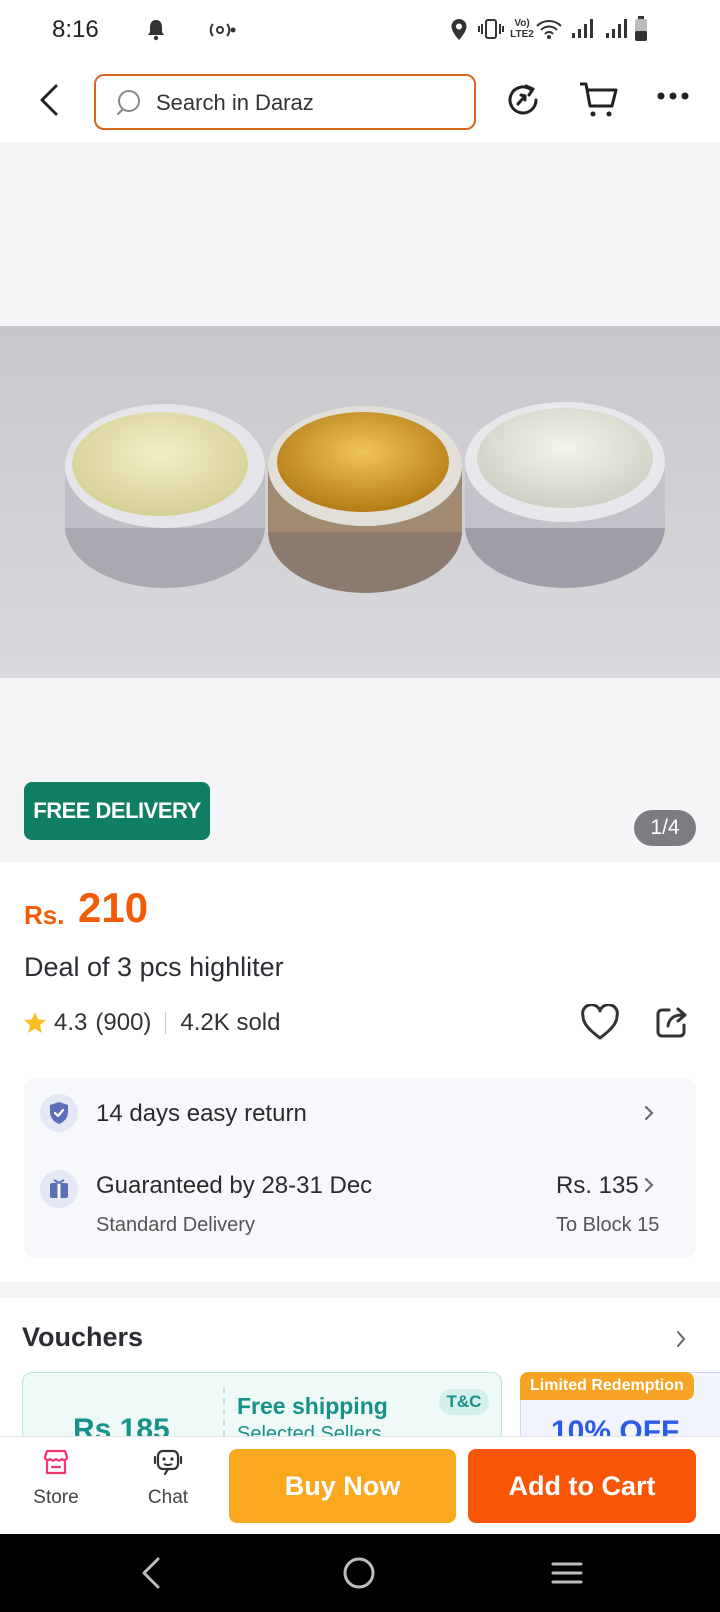  What do you see at coordinates (360, 30) in the screenshot?
I see `status-bar: 8:16 Vo) LTE2` at bounding box center [360, 30].